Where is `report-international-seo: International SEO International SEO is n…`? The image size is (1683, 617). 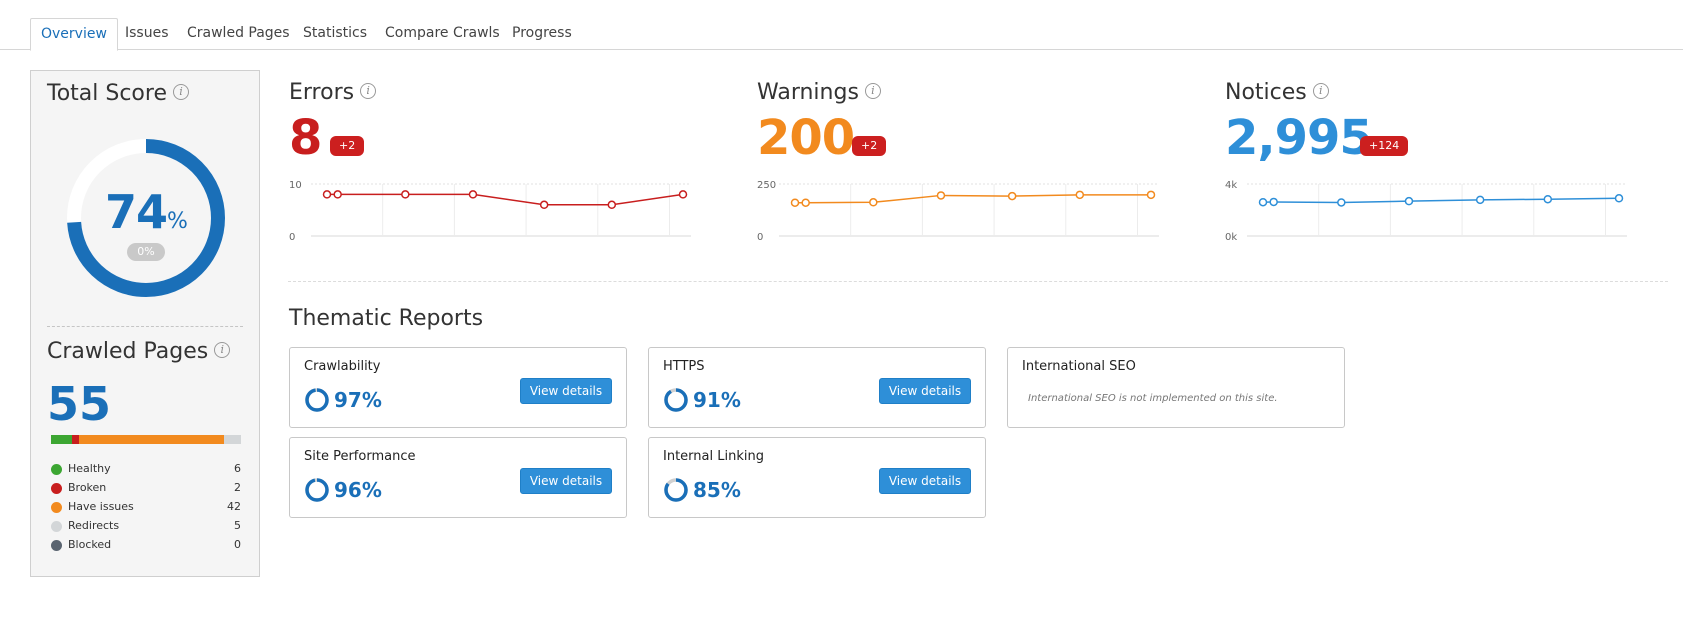 report-international-seo: International SEO International SEO is n… is located at coordinates (1176, 387).